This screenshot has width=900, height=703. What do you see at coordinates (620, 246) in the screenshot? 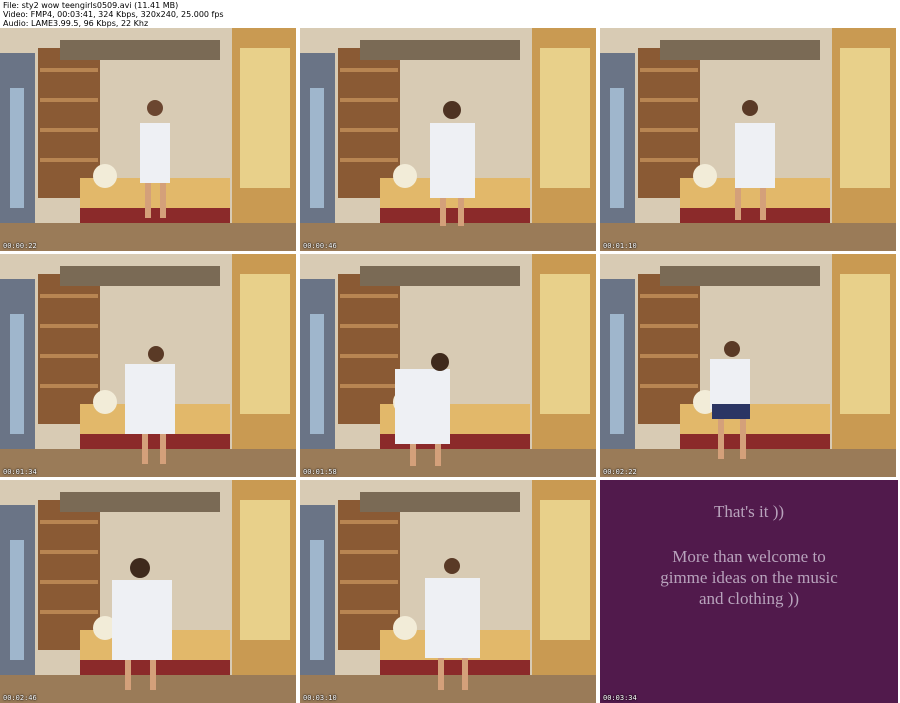
I see `timestamp-label: 00:01:10` at bounding box center [620, 246].